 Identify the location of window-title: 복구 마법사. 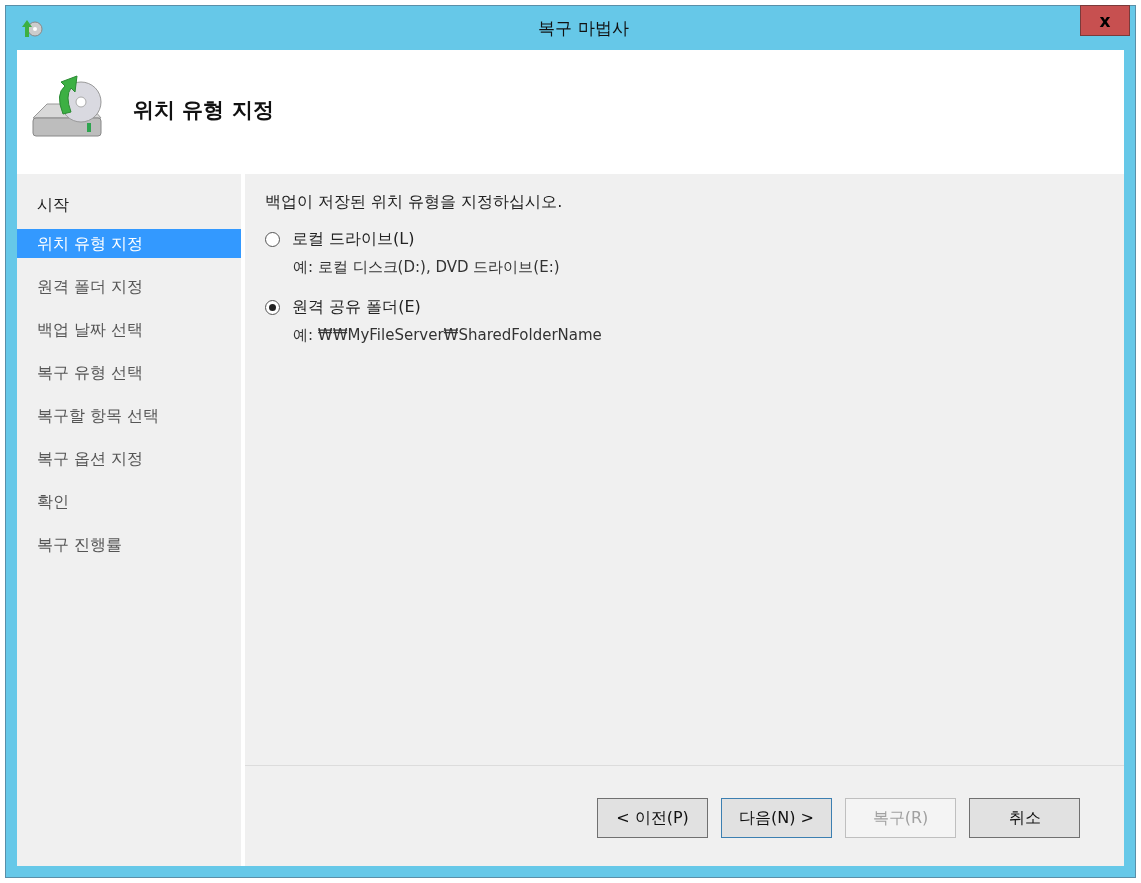
(583, 28).